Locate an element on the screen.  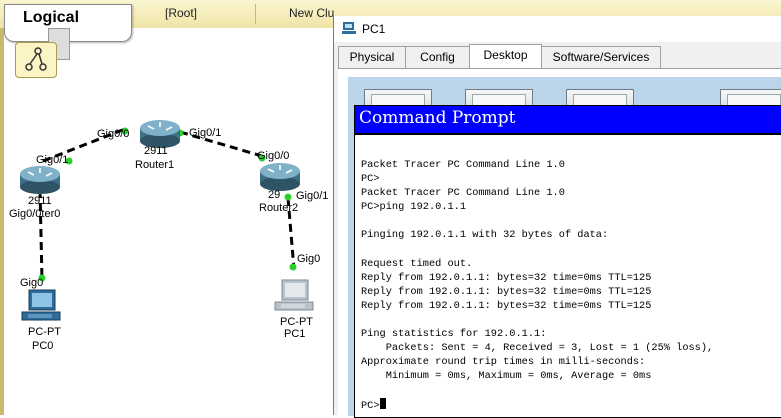
text-cursor is located at coordinates (382, 403).